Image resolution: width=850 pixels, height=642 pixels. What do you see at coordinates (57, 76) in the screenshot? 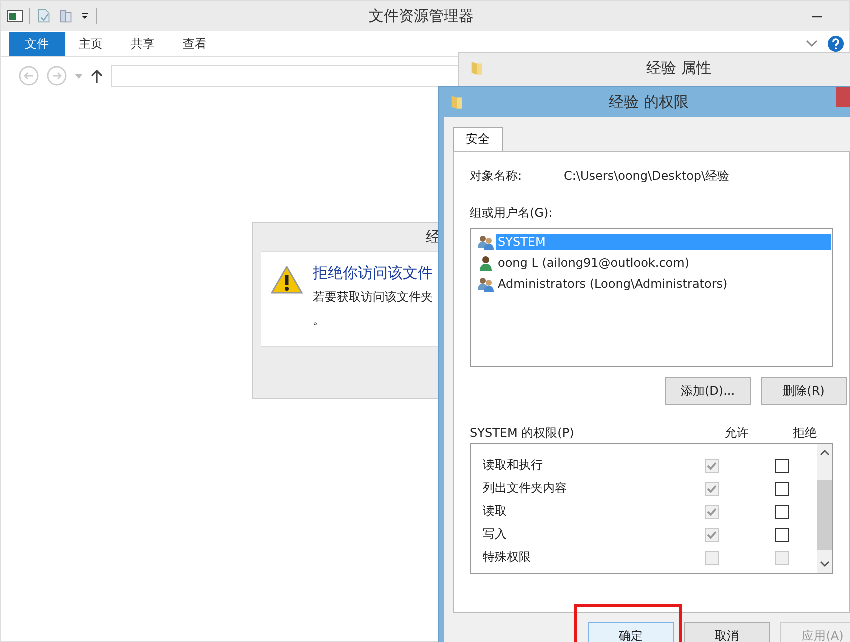
I see `forward-icon` at bounding box center [57, 76].